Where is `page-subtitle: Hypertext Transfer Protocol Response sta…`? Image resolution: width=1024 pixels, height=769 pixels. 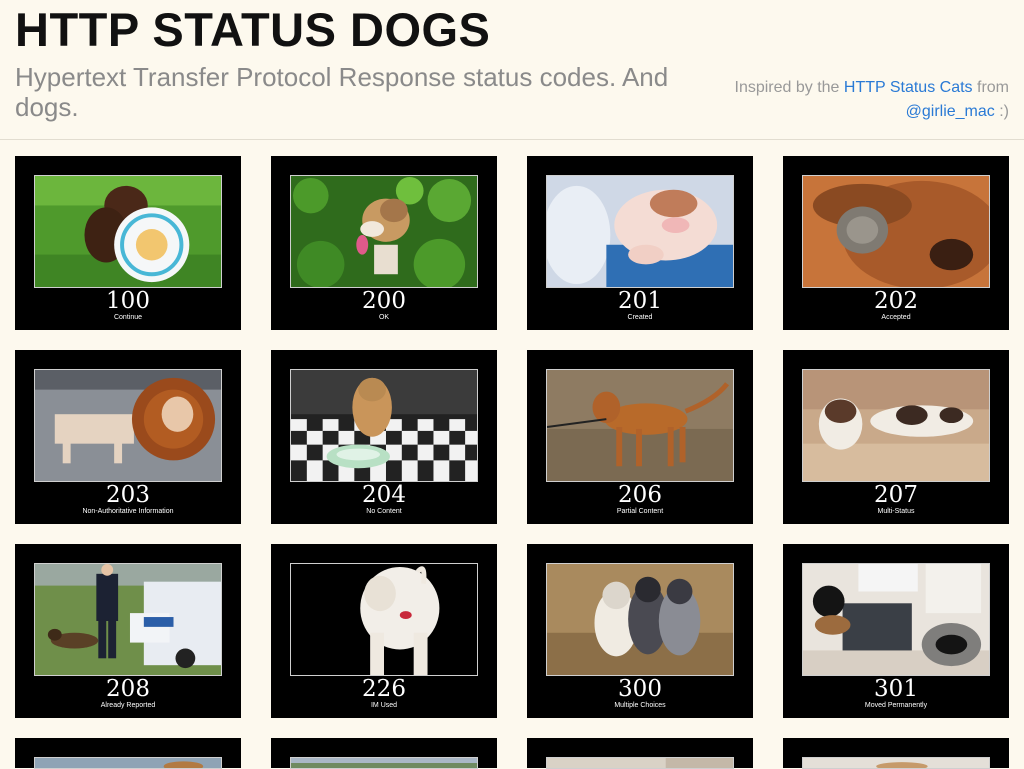
page-subtitle: Hypertext Transfer Protocol Response sta… is located at coordinates (342, 92).